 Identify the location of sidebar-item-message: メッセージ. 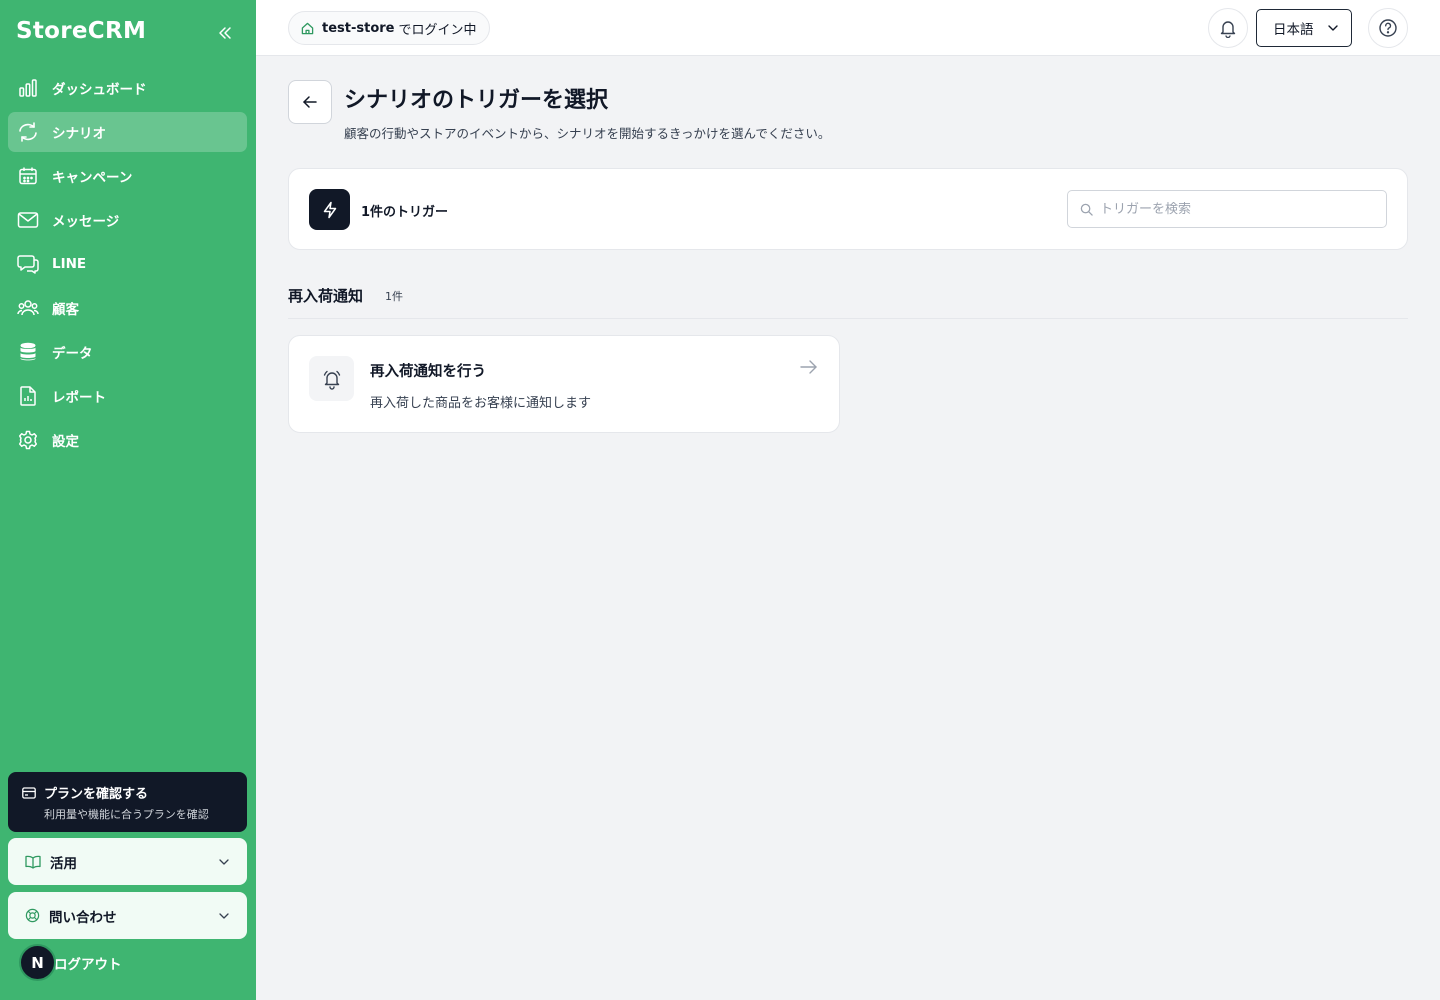
(127, 220).